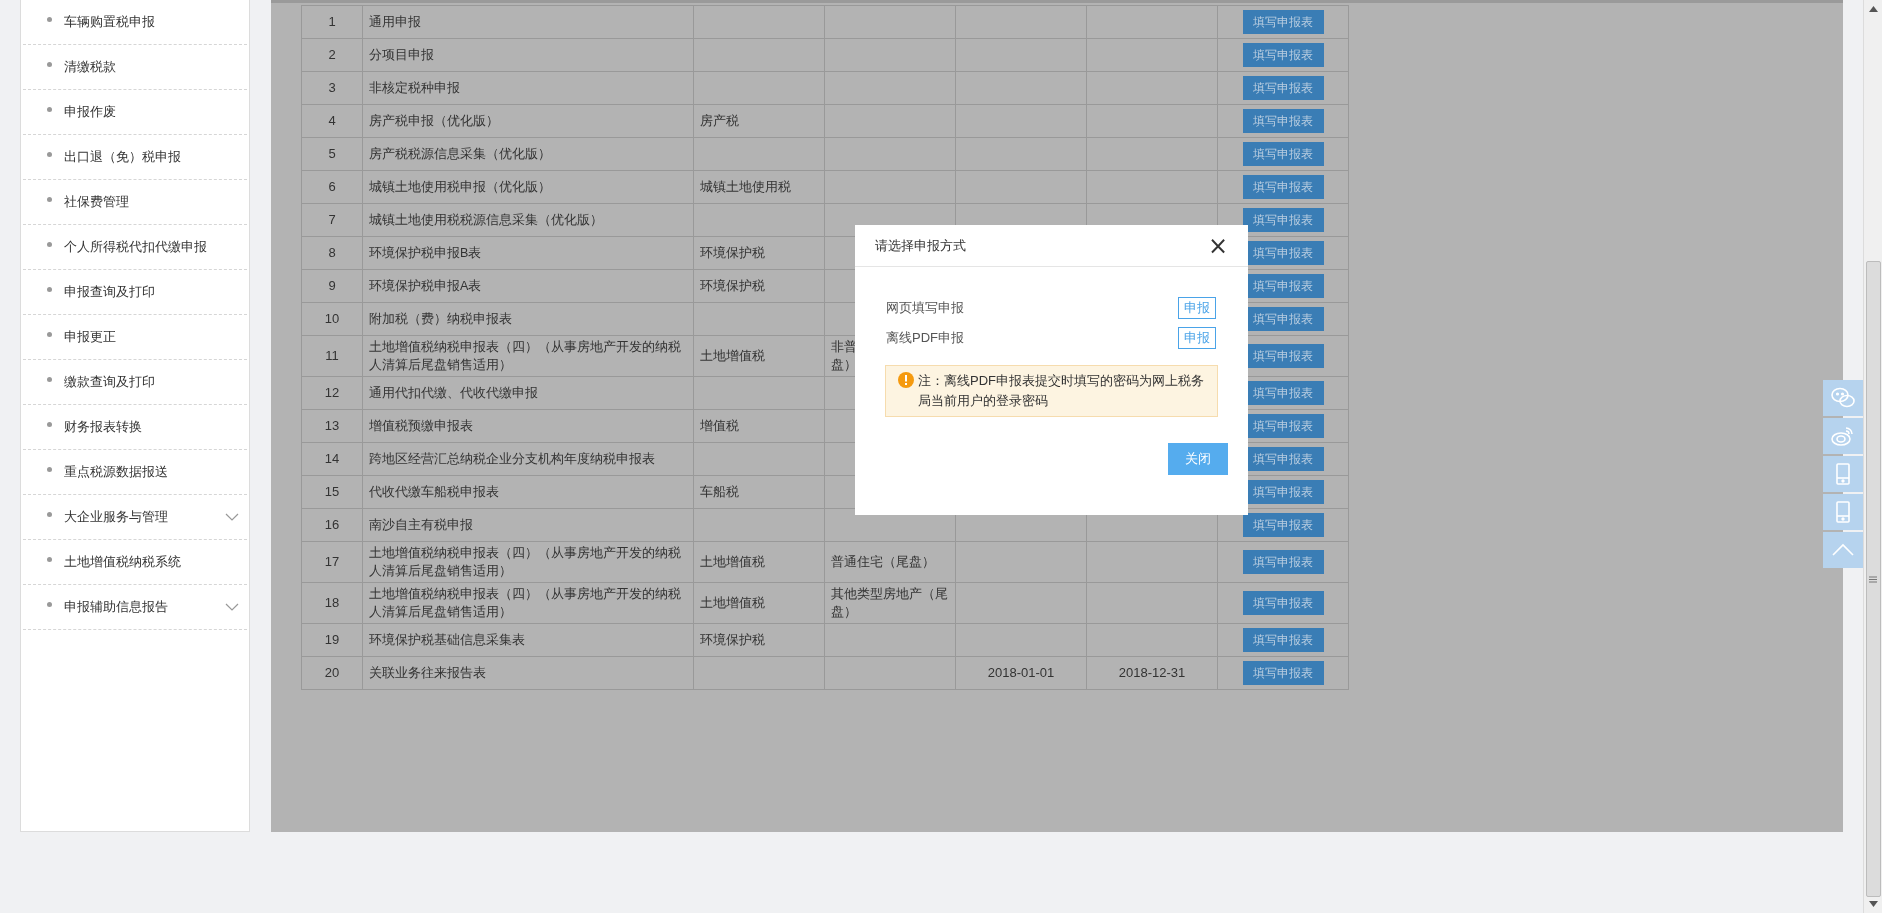 The image size is (1882, 913). I want to click on table-cell-text: 盘）, so click(844, 365).